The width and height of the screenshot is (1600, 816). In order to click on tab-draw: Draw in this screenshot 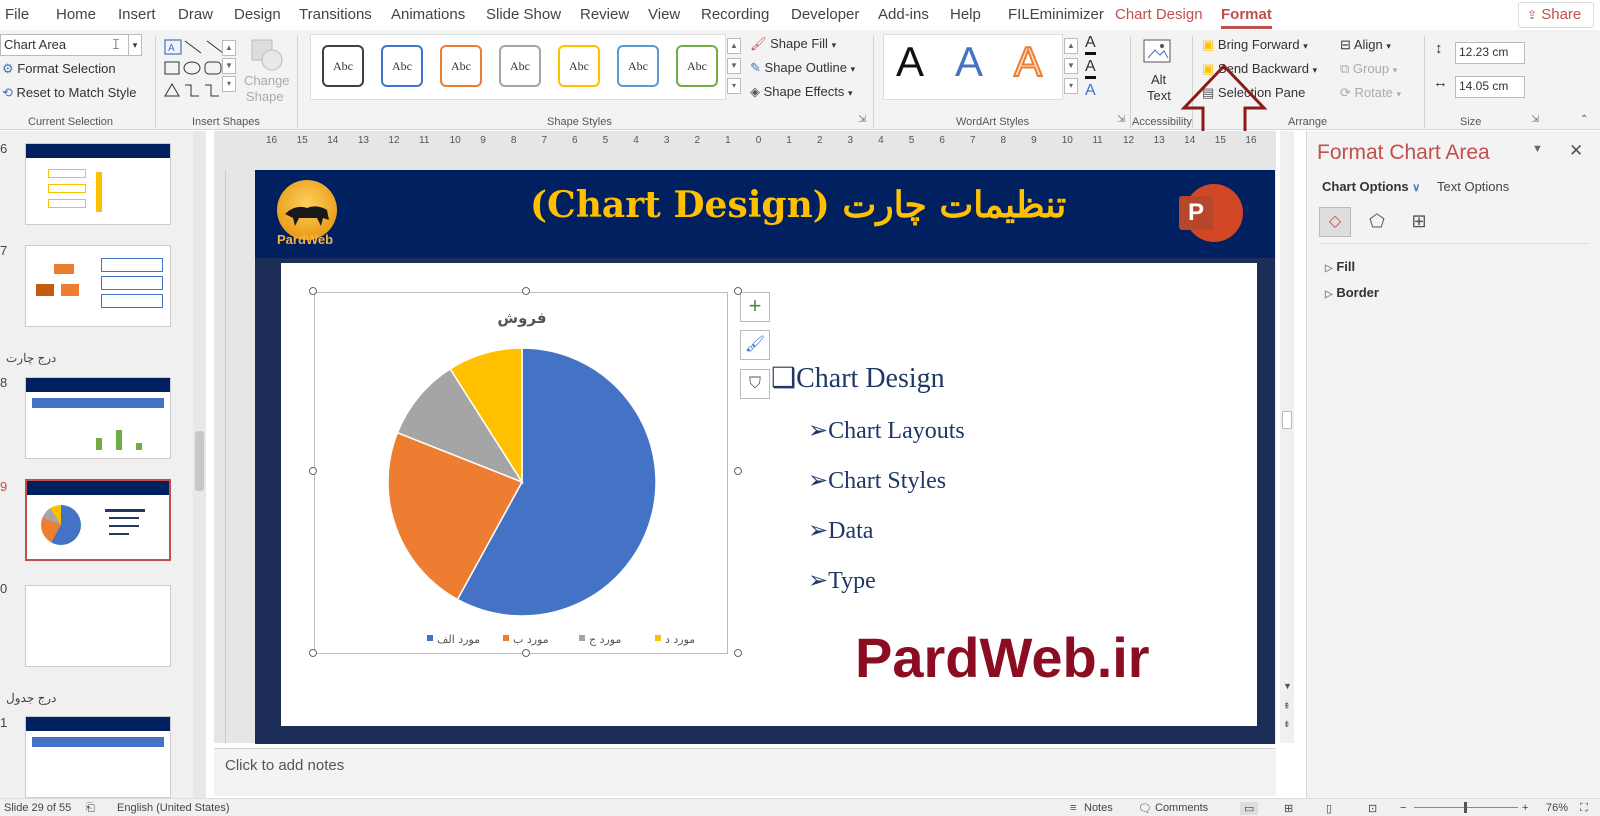, I will do `click(195, 14)`.